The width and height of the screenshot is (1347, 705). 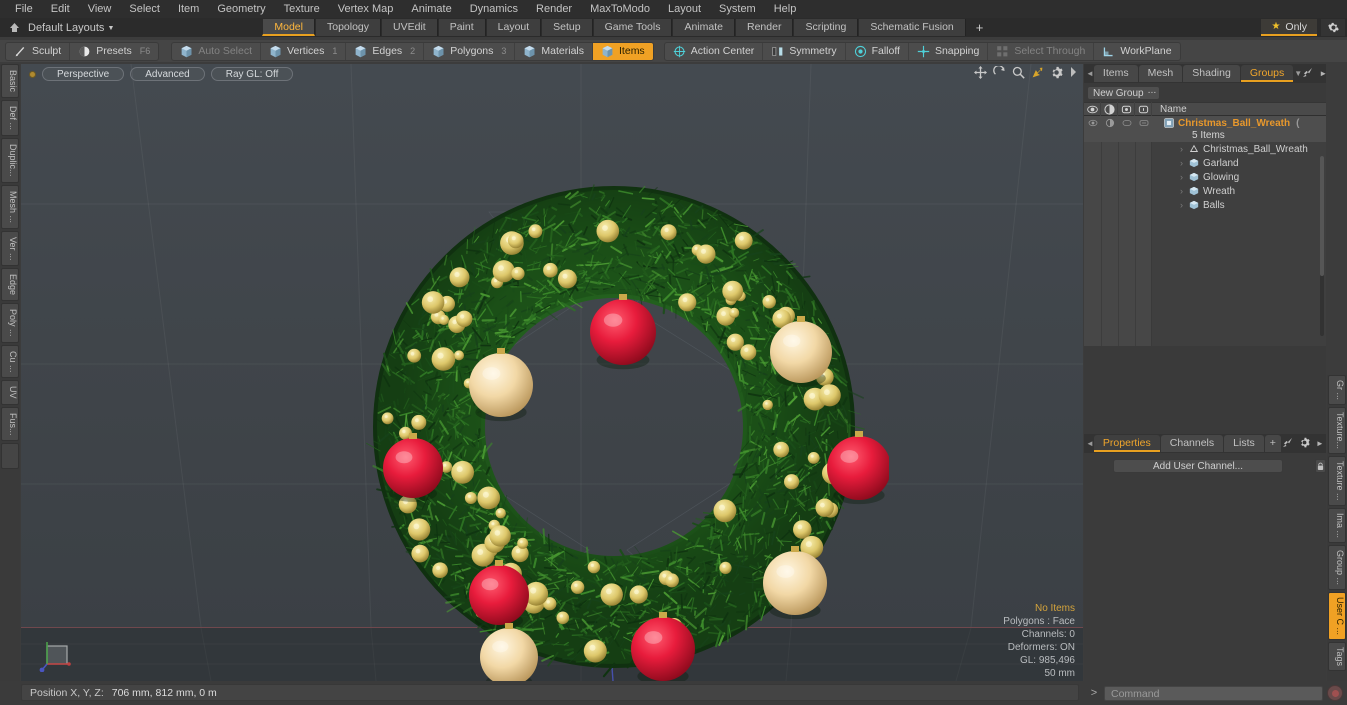 What do you see at coordinates (1037, 72) in the screenshot?
I see `pan-icon` at bounding box center [1037, 72].